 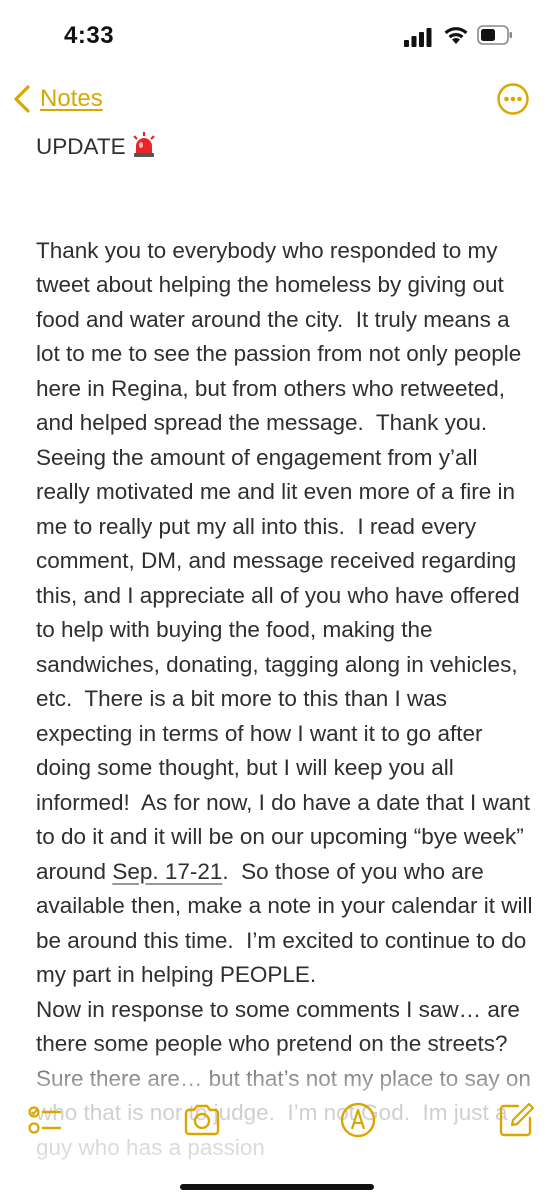 I want to click on date-link: Sep. 17-21, so click(x=167, y=871).